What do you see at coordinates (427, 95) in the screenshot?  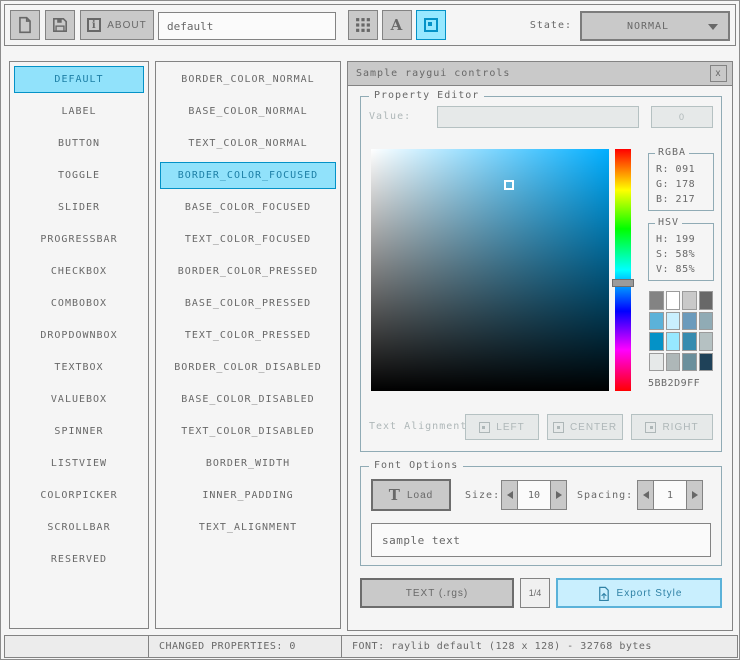 I see `property-editor-group-label: Property Editor` at bounding box center [427, 95].